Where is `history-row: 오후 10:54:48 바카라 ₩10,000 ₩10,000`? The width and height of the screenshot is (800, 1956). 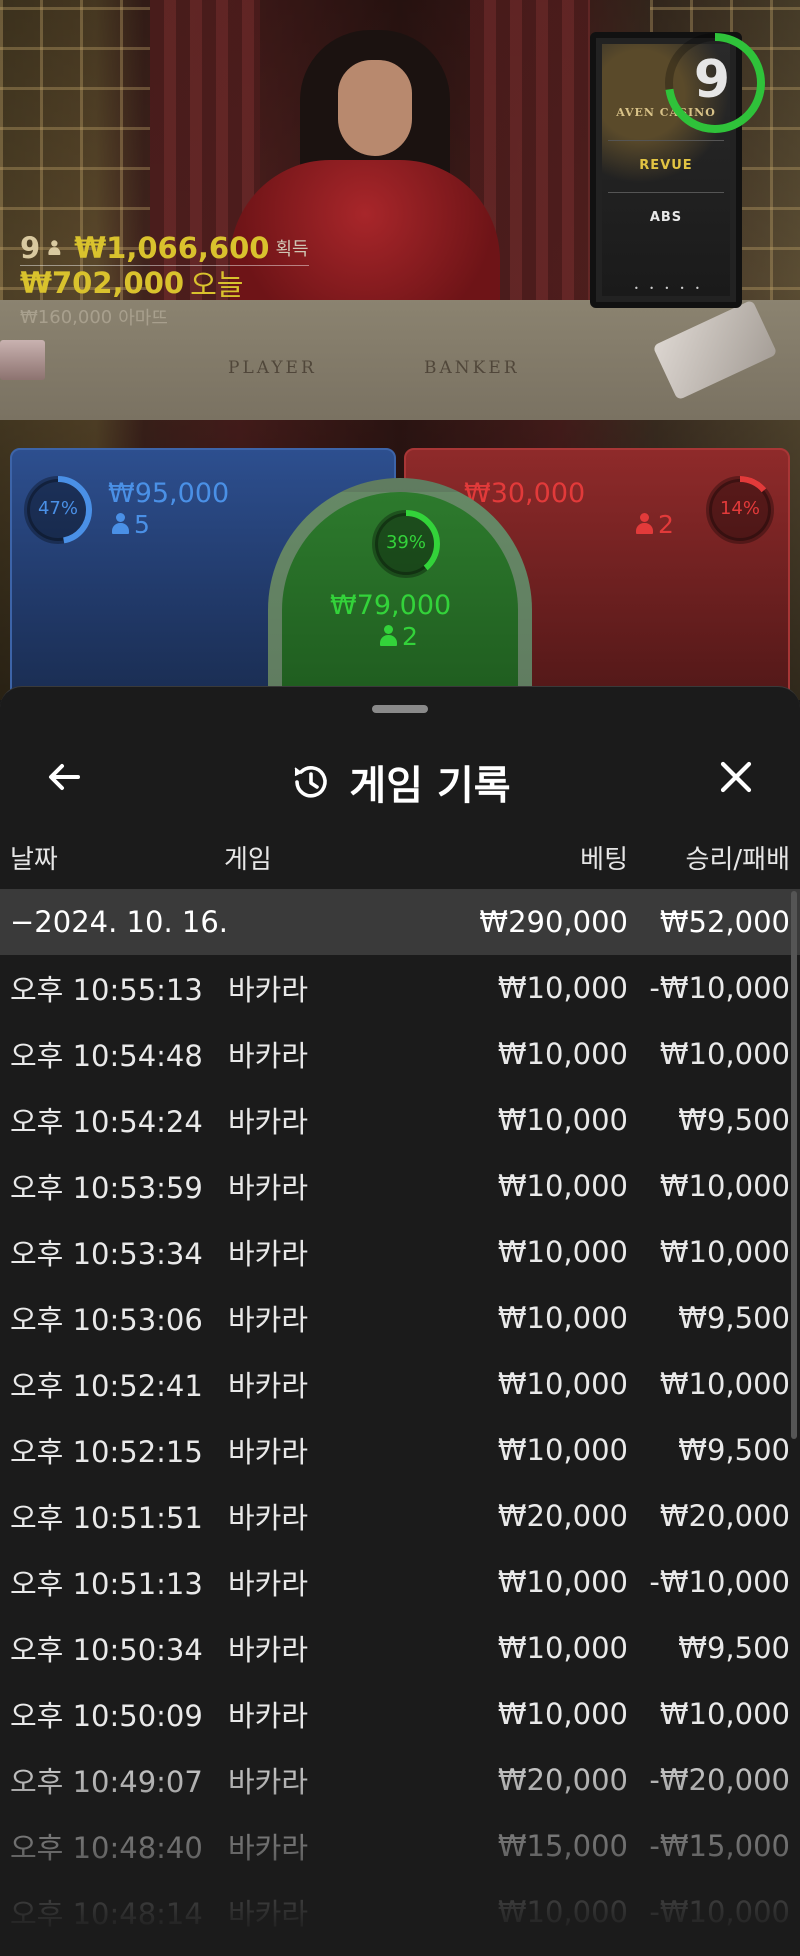 history-row: 오후 10:54:48 바카라 ₩10,000 ₩10,000 is located at coordinates (400, 1054).